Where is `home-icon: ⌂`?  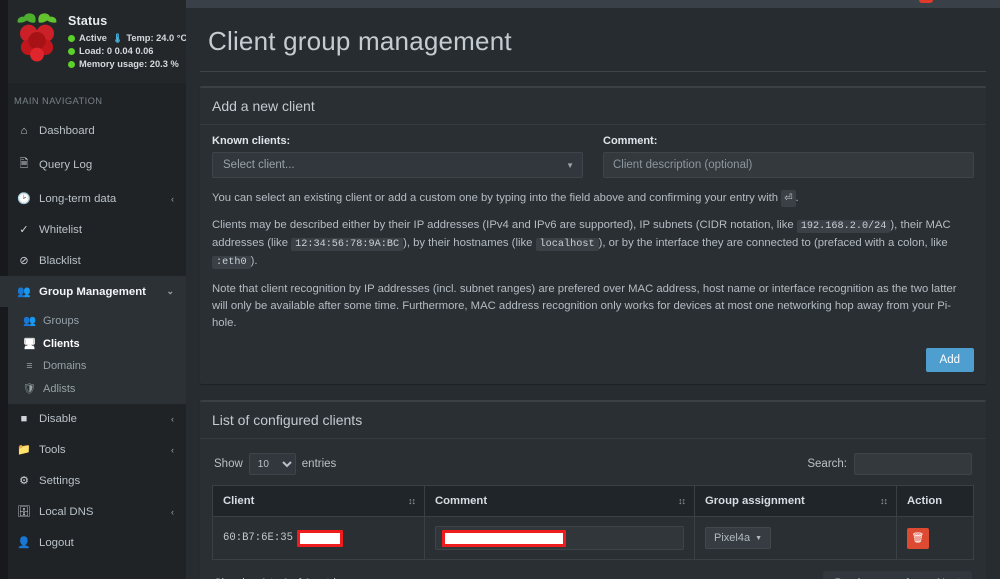 home-icon: ⌂ is located at coordinates (24, 131).